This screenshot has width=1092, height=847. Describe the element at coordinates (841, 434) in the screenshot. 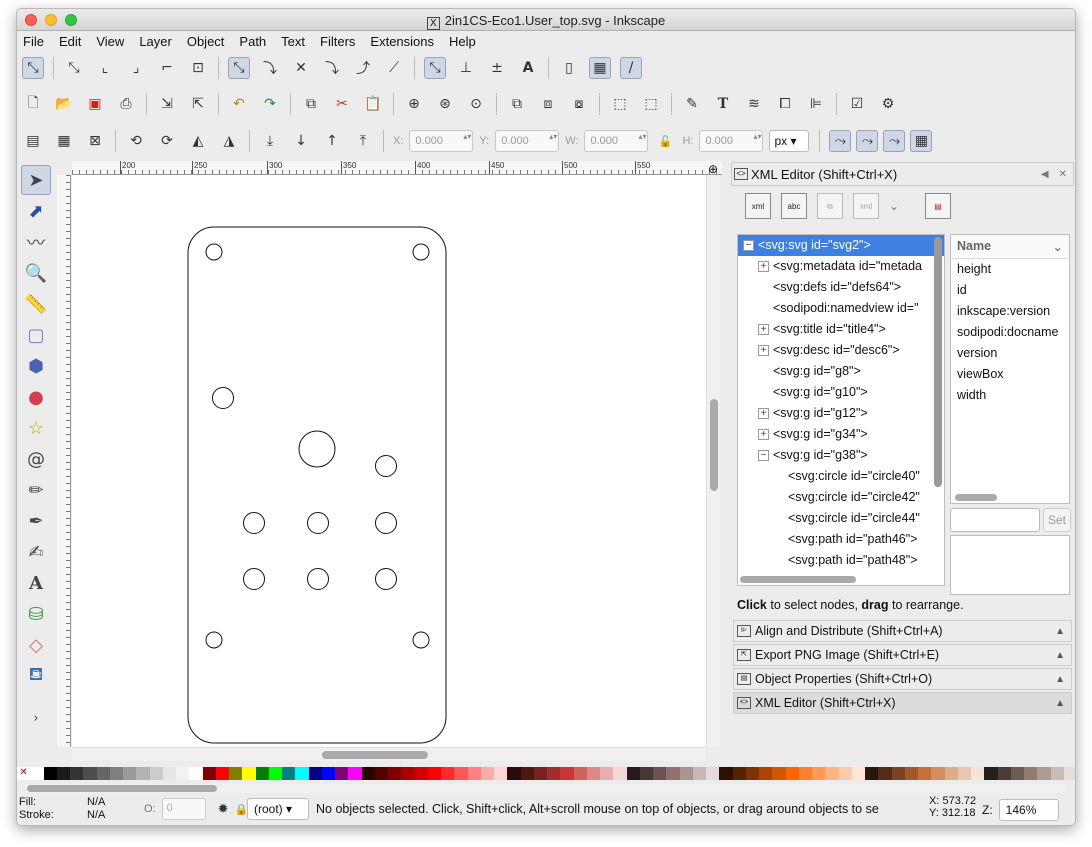

I see `xml-tree-node: + <svg:g id="g34">` at that location.